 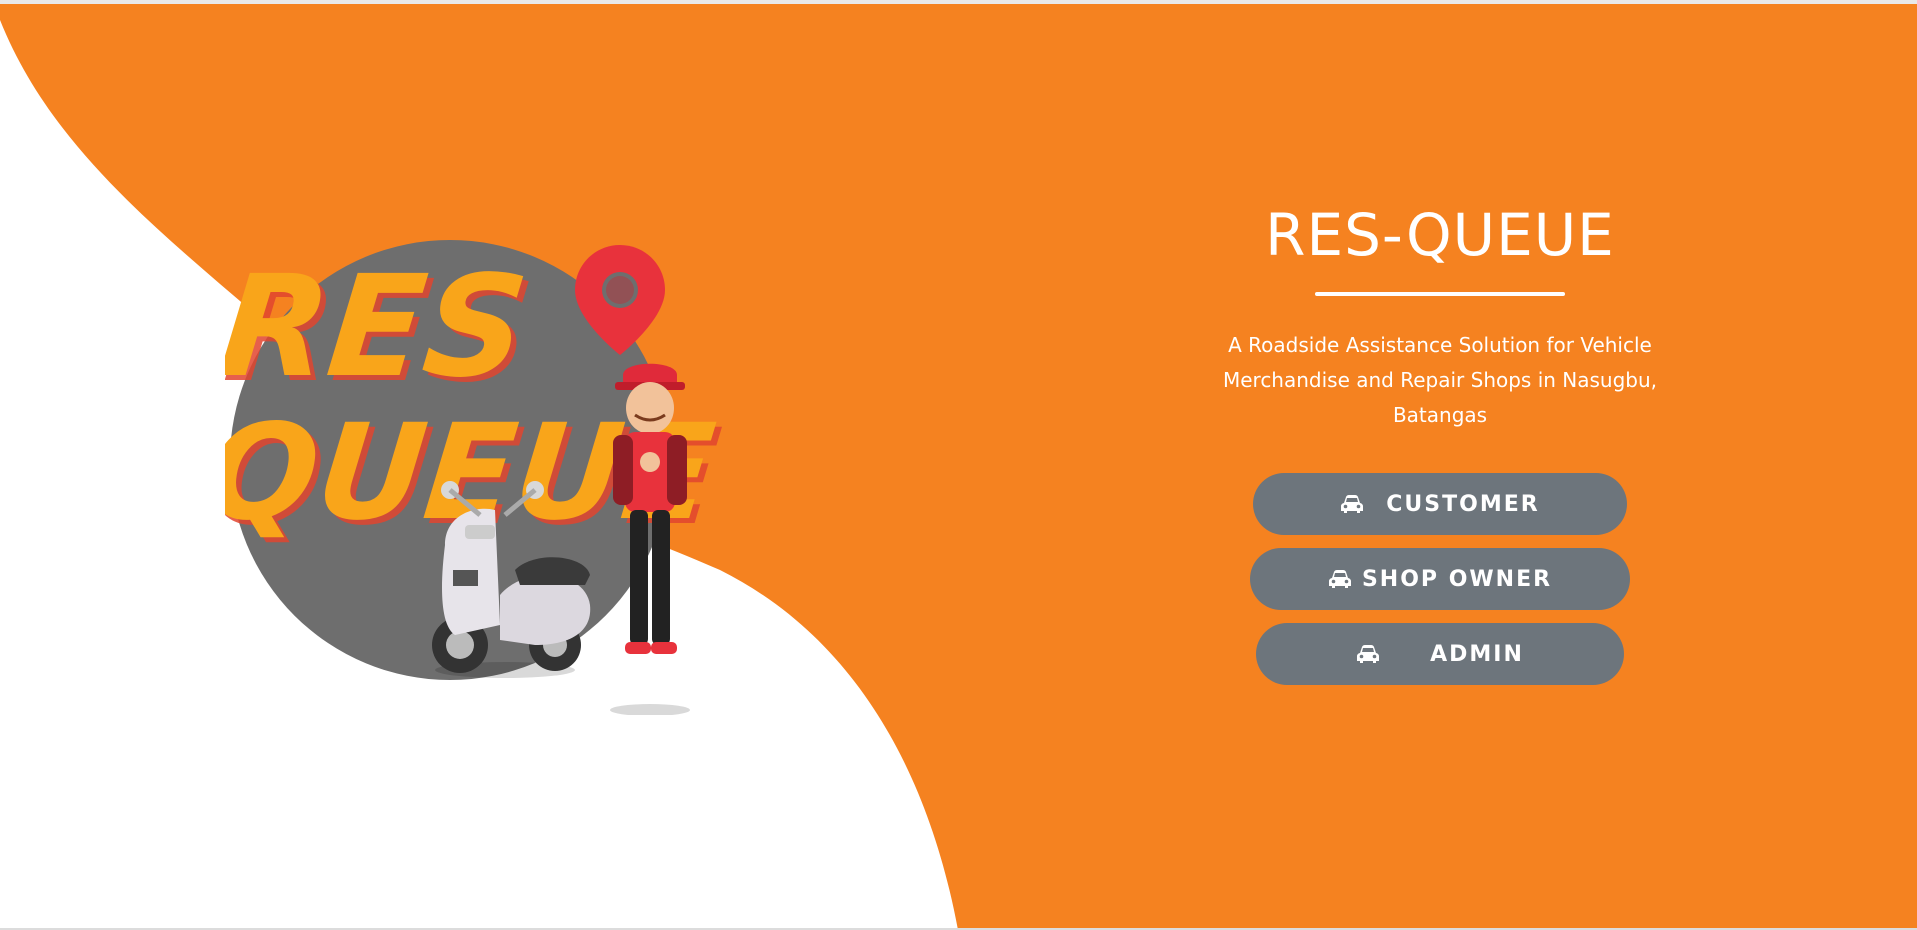 I want to click on top-border, so click(x=958, y=2).